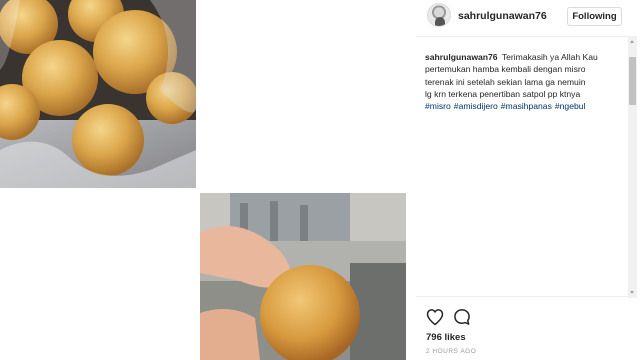 This screenshot has height=360, width=640. What do you see at coordinates (435, 317) in the screenshot?
I see `heart-outline-icon` at bounding box center [435, 317].